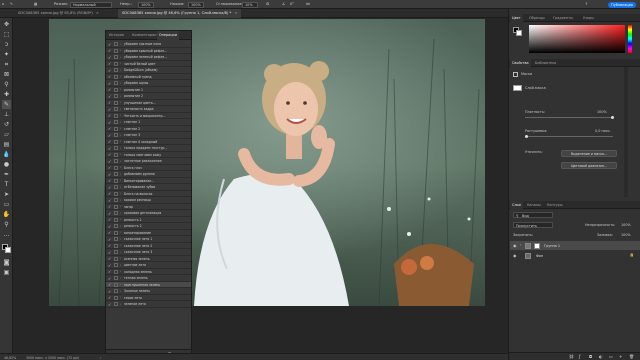 The width and height of the screenshot is (640, 360). I want to click on angle-icon: ∠, so click(283, 4).